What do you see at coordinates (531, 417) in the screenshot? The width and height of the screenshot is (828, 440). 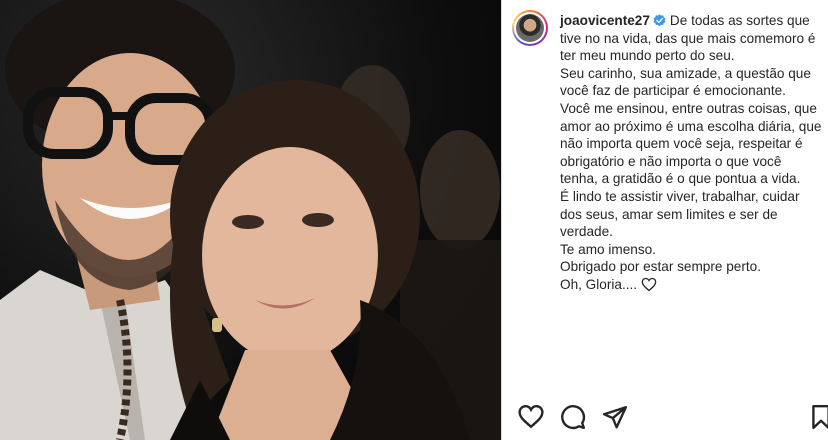 I see `like-heart-icon` at bounding box center [531, 417].